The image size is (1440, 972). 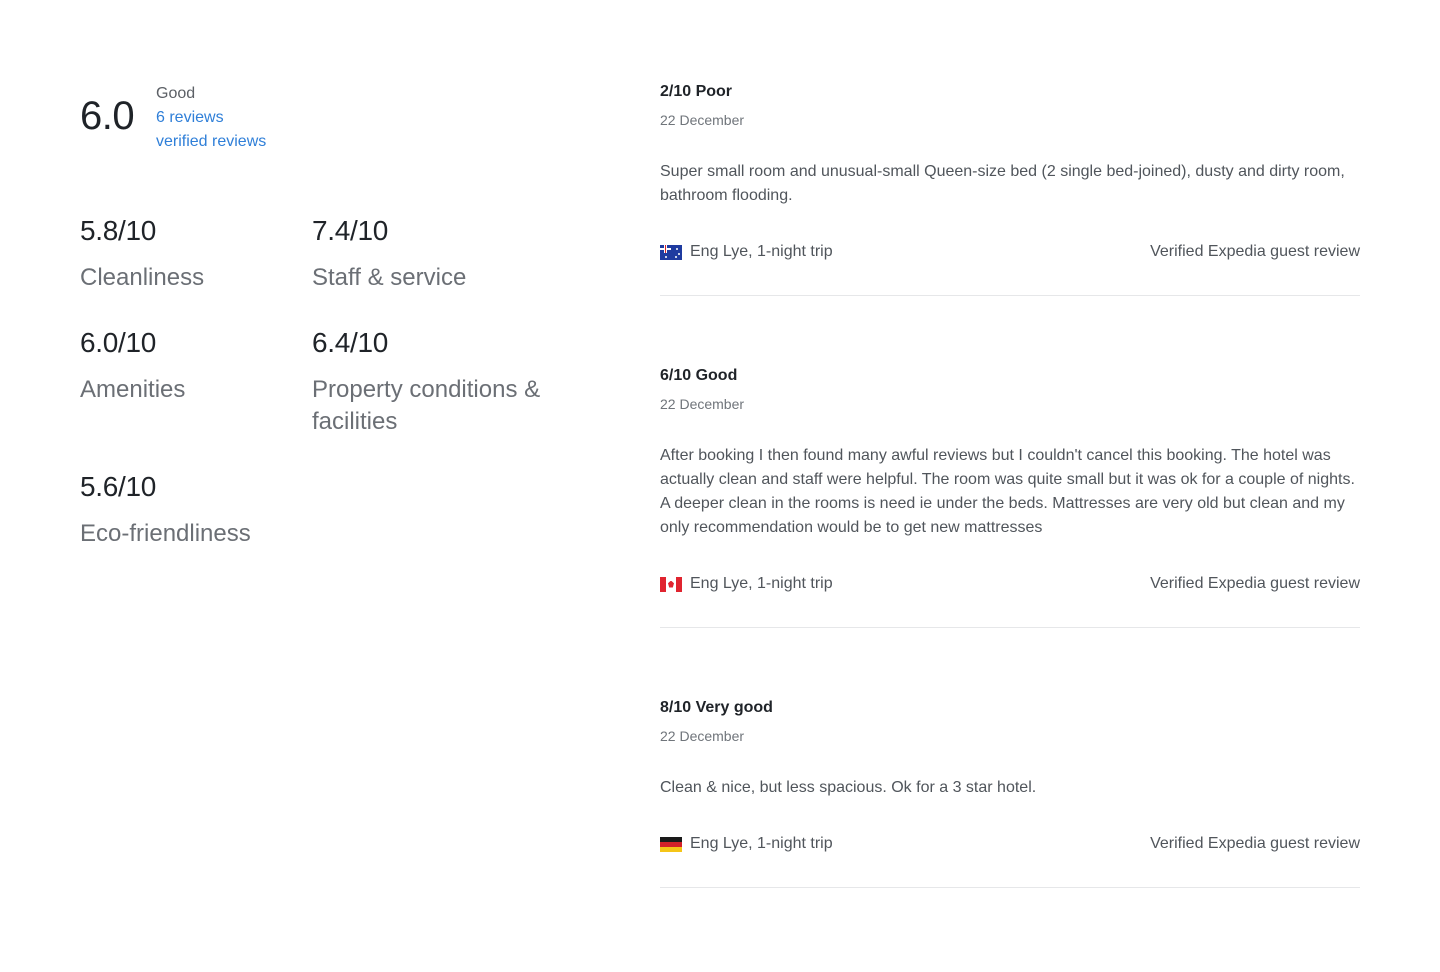 I want to click on category-amenities: 6.0/10 Amenities, so click(x=205, y=366).